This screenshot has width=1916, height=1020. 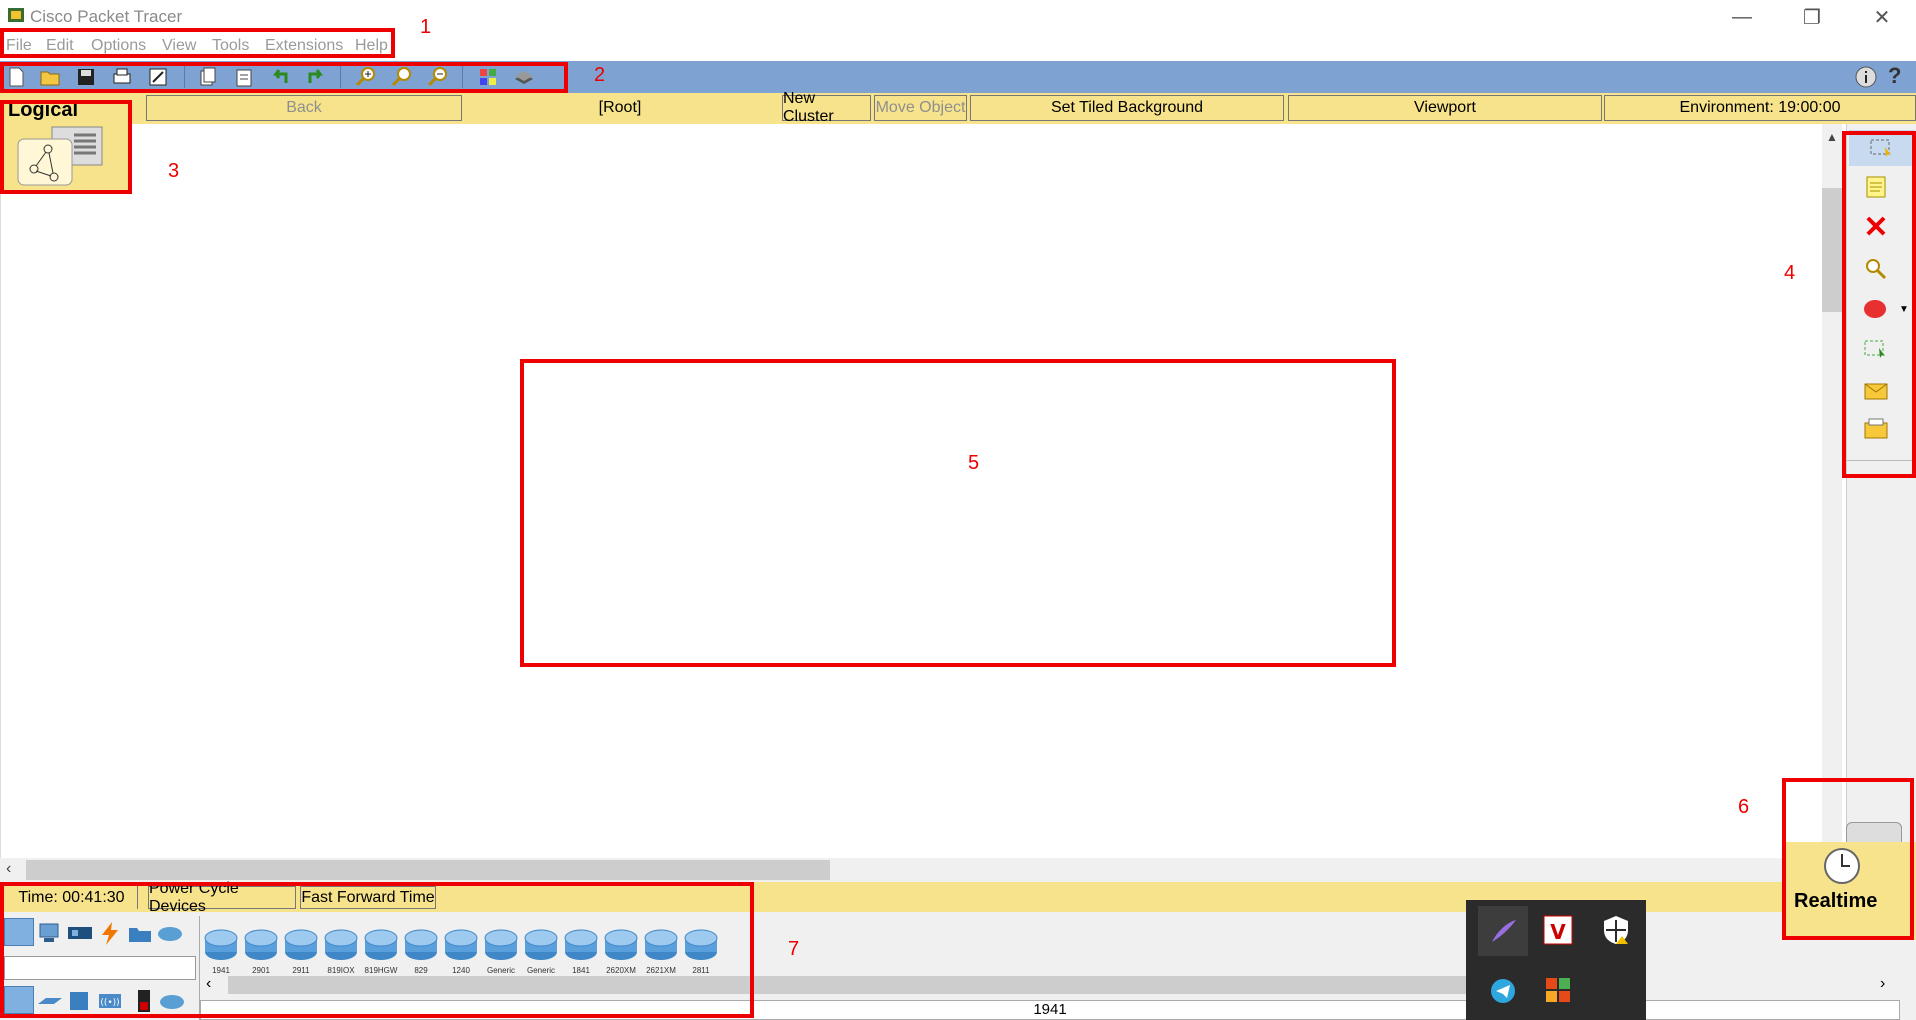 What do you see at coordinates (1832, 137) in the screenshot?
I see `scroll-up-icon: ▲` at bounding box center [1832, 137].